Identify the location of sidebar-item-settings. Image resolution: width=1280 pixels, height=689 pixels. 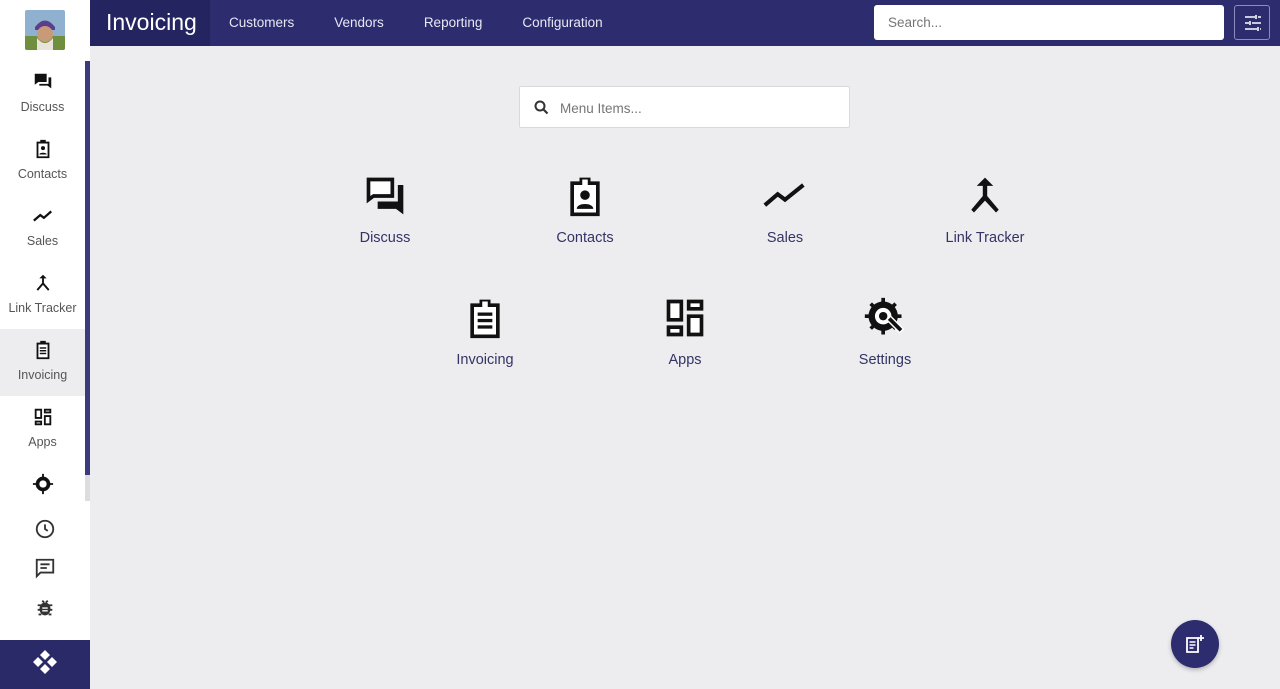
(42, 482).